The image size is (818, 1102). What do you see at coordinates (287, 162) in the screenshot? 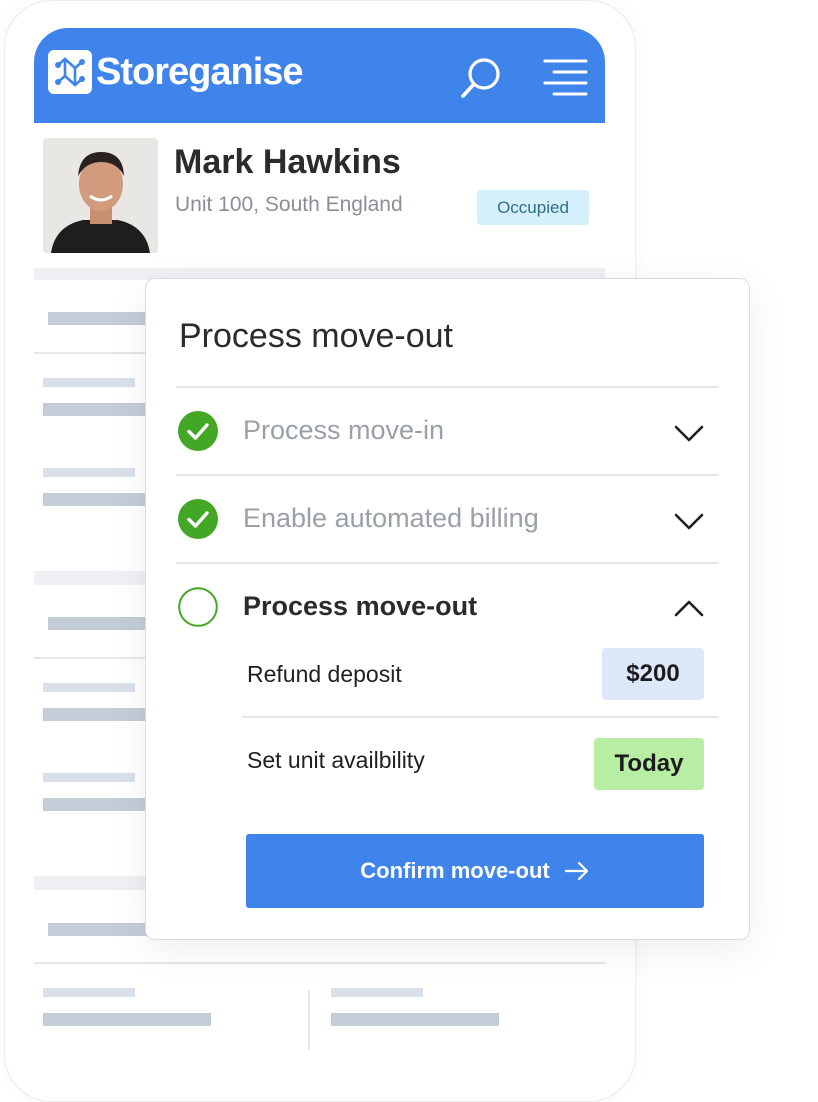
I see `customer-name: Mark Hawkins` at bounding box center [287, 162].